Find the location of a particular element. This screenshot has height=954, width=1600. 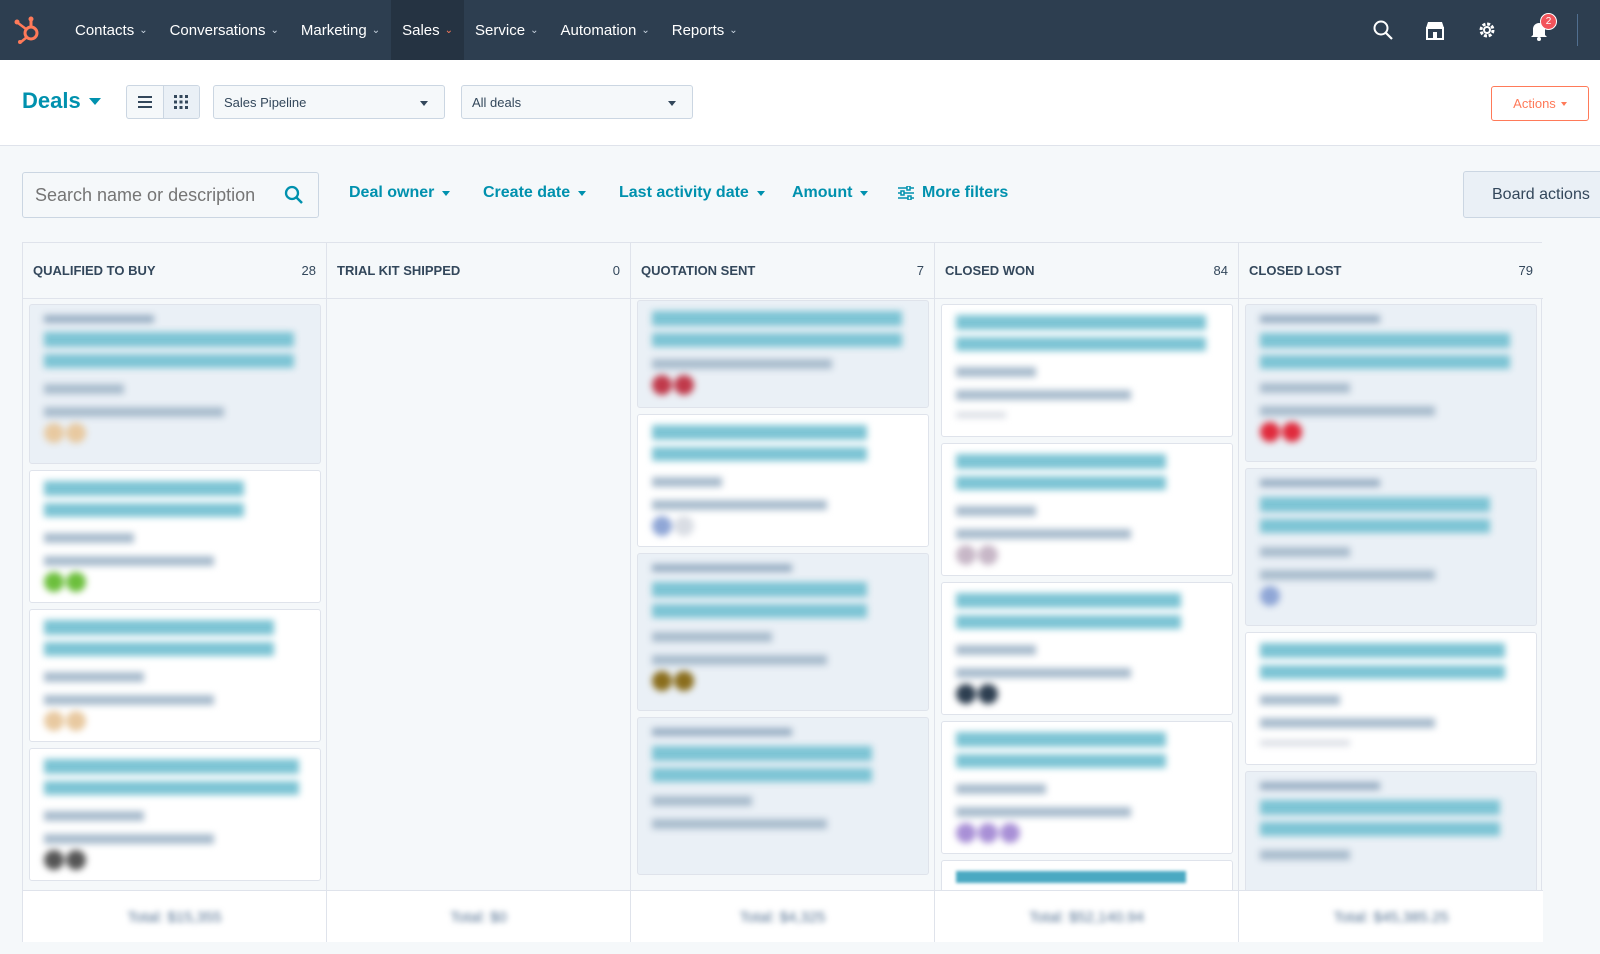

more-filters-button: More filters is located at coordinates (953, 193).